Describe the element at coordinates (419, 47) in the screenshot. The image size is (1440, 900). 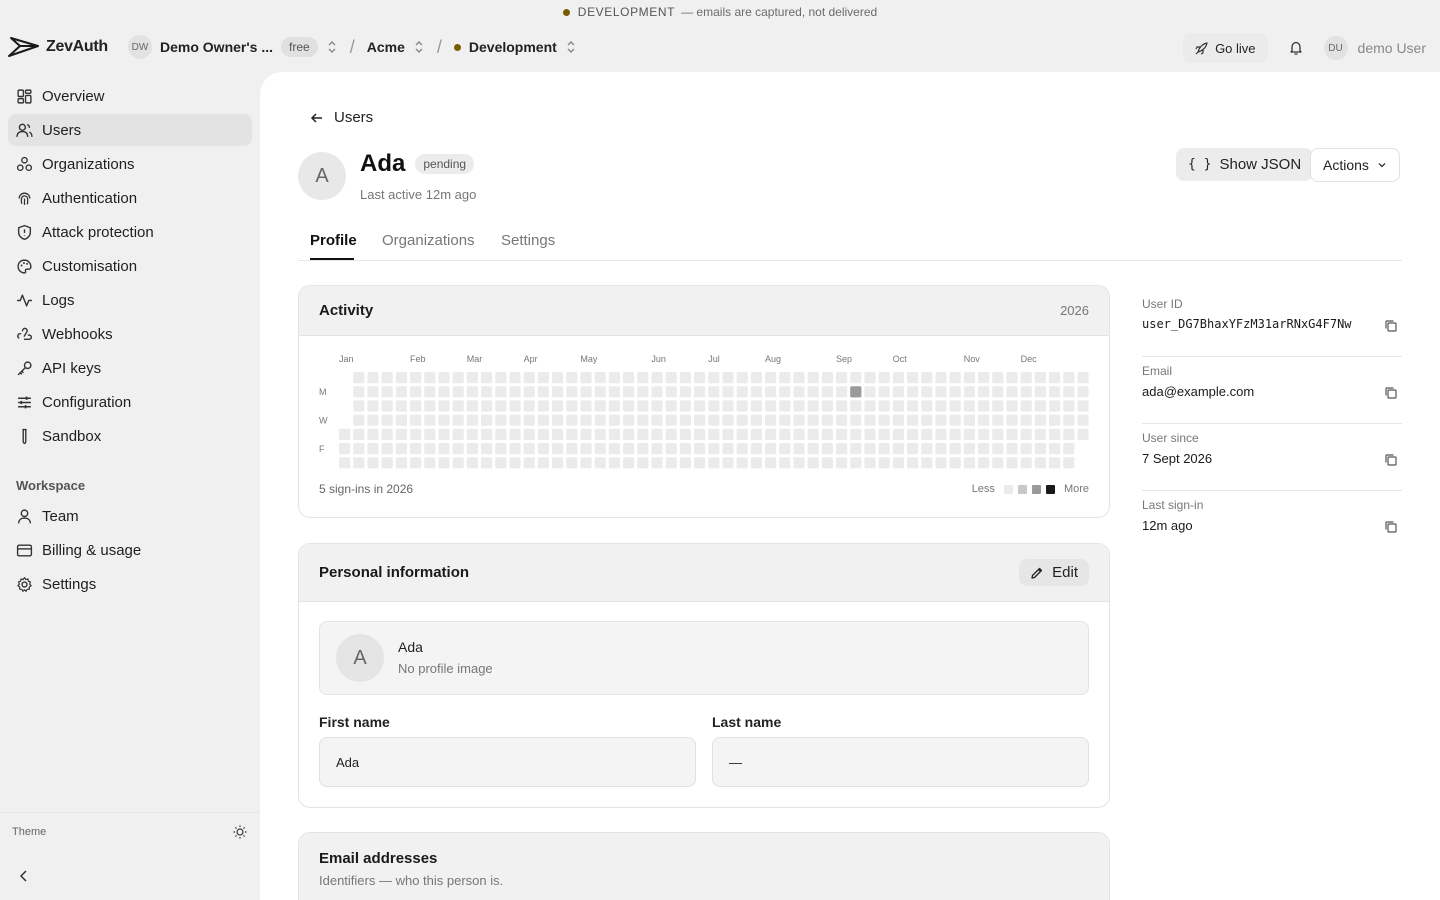
I see `chevron-up-down-icon` at that location.